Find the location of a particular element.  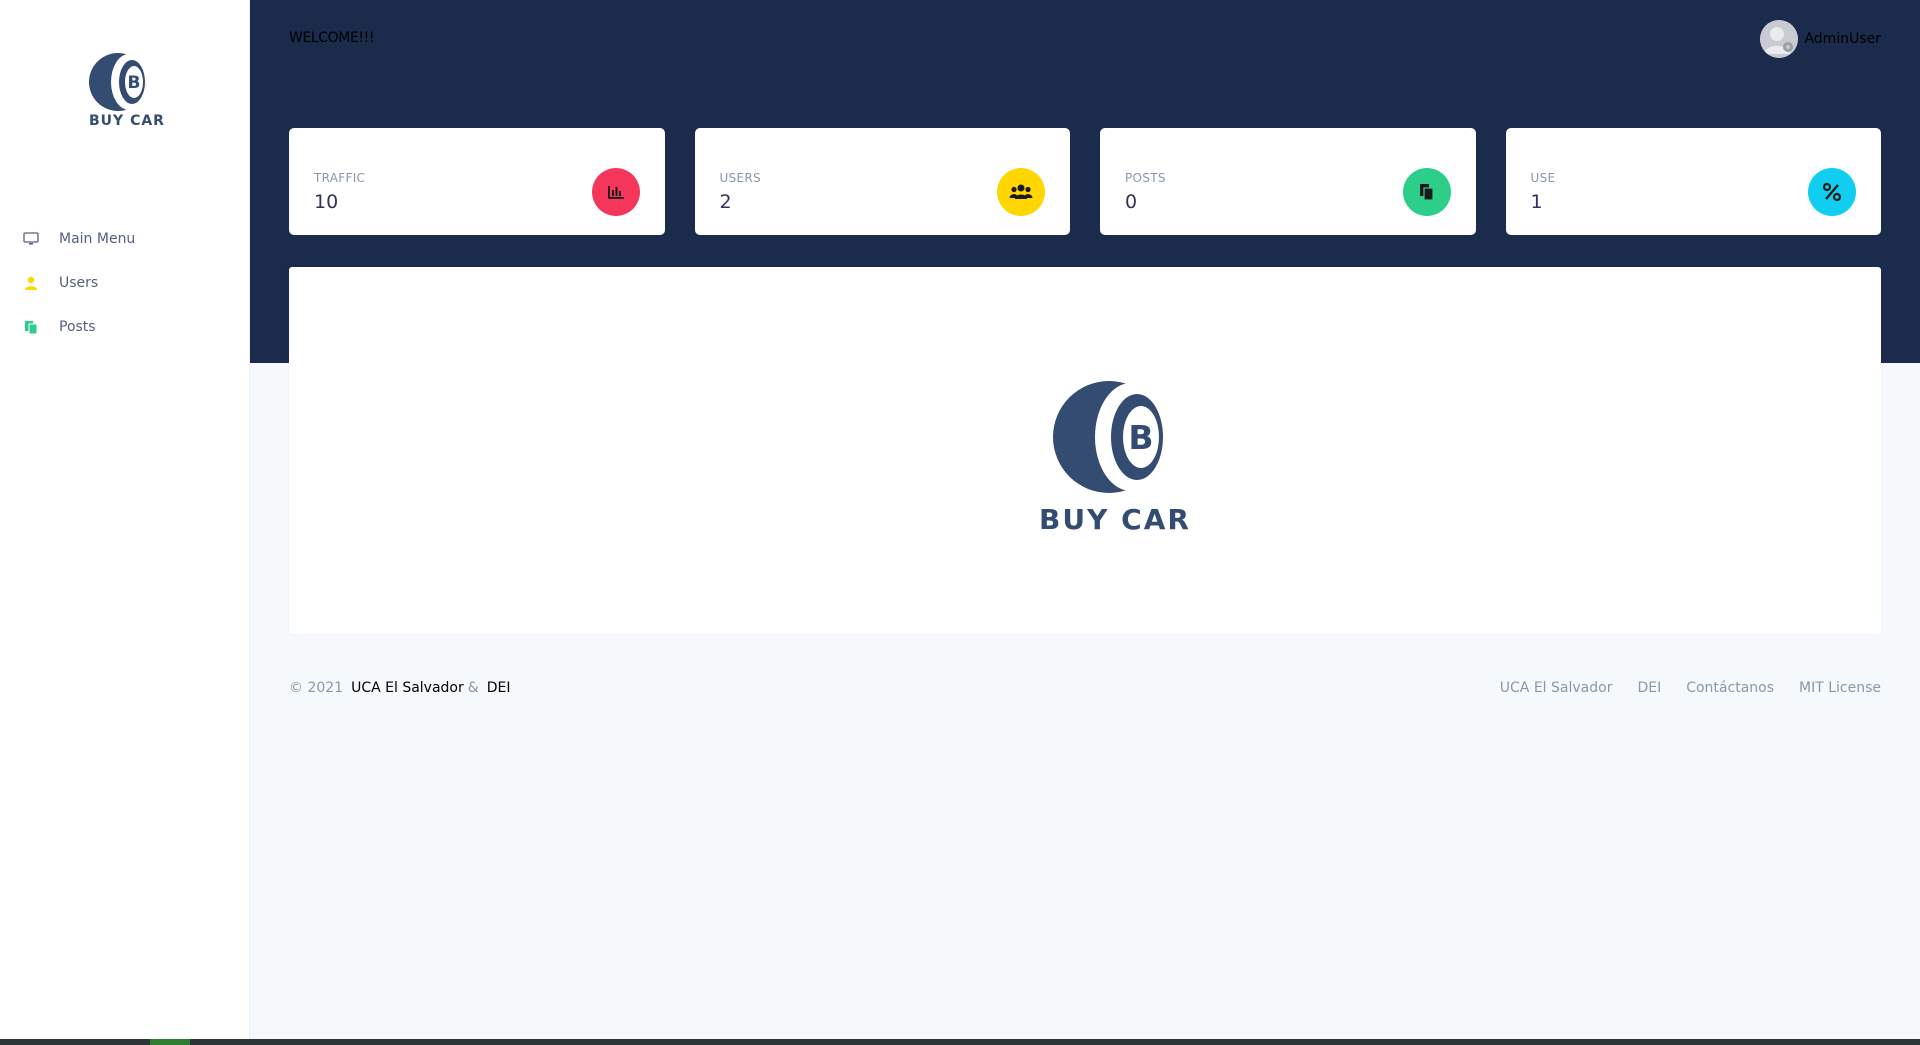

card-use: USE 1 is located at coordinates (1693, 181).